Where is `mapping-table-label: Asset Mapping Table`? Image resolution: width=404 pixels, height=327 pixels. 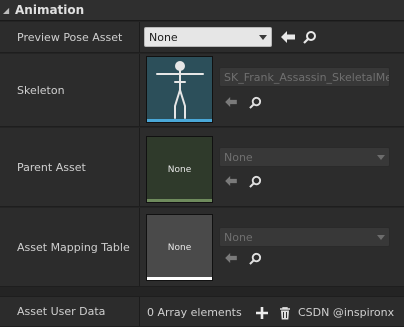
mapping-table-label: Asset Mapping Table is located at coordinates (73, 247).